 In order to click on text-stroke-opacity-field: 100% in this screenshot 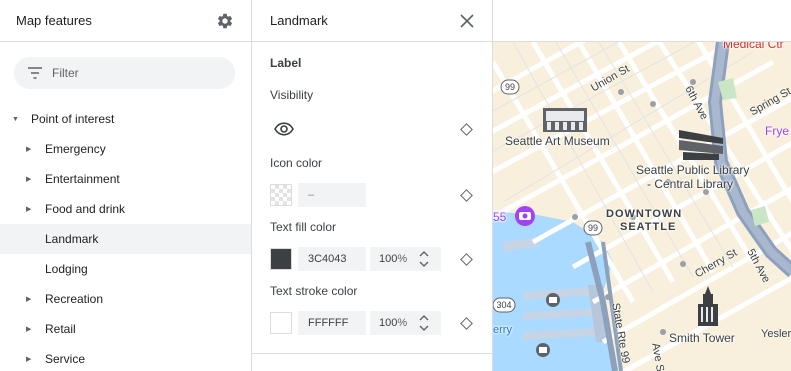, I will do `click(405, 323)`.